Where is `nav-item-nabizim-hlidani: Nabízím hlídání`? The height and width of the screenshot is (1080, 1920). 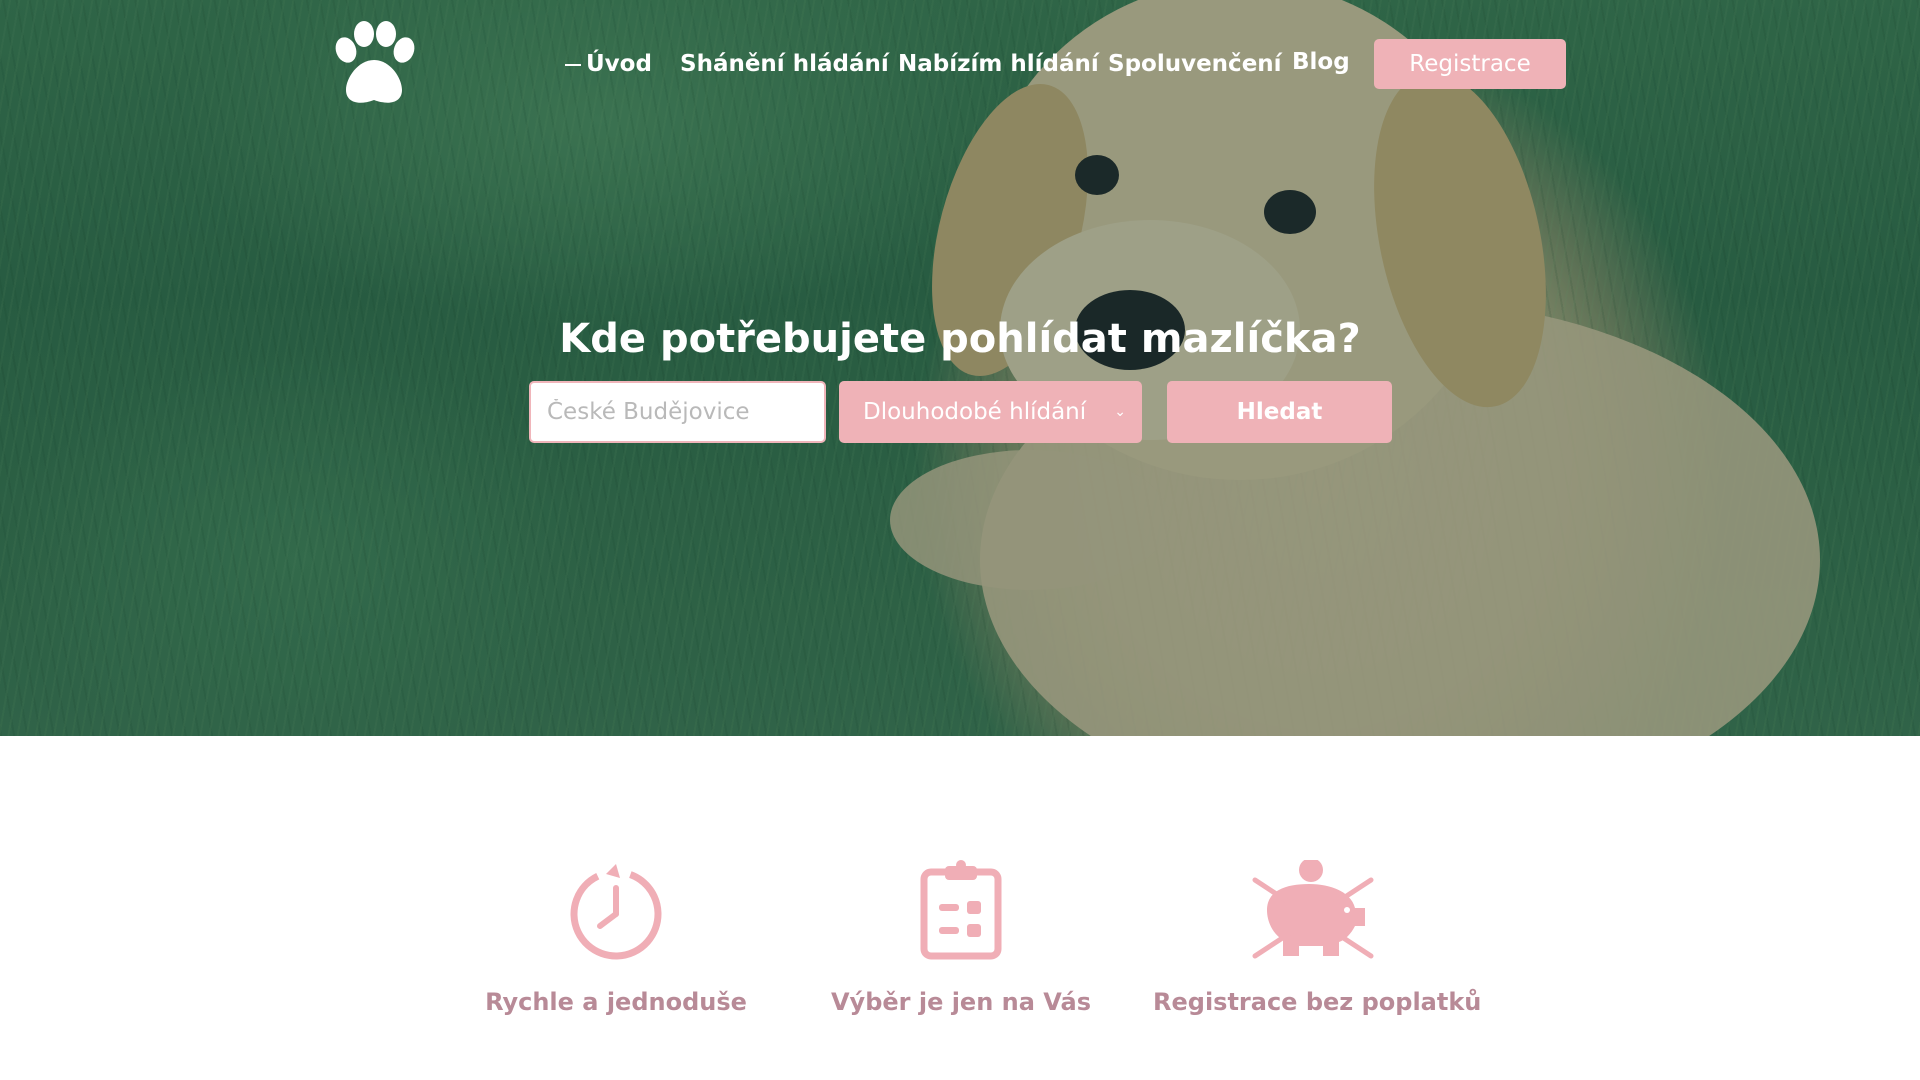 nav-item-nabizim-hlidani: Nabízím hlídání is located at coordinates (998, 64).